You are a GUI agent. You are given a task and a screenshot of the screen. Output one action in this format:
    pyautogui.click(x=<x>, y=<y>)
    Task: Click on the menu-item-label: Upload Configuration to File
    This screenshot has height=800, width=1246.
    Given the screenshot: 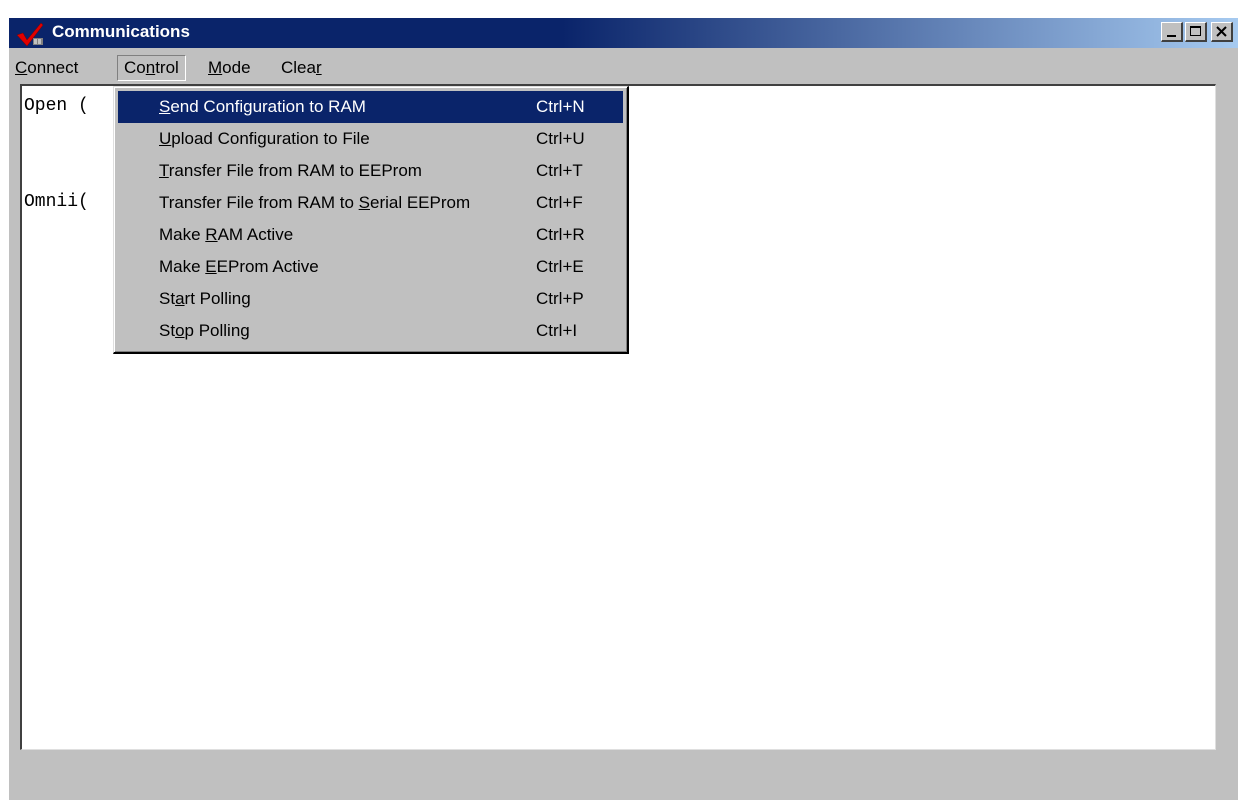 What is the action you would take?
    pyautogui.click(x=264, y=138)
    